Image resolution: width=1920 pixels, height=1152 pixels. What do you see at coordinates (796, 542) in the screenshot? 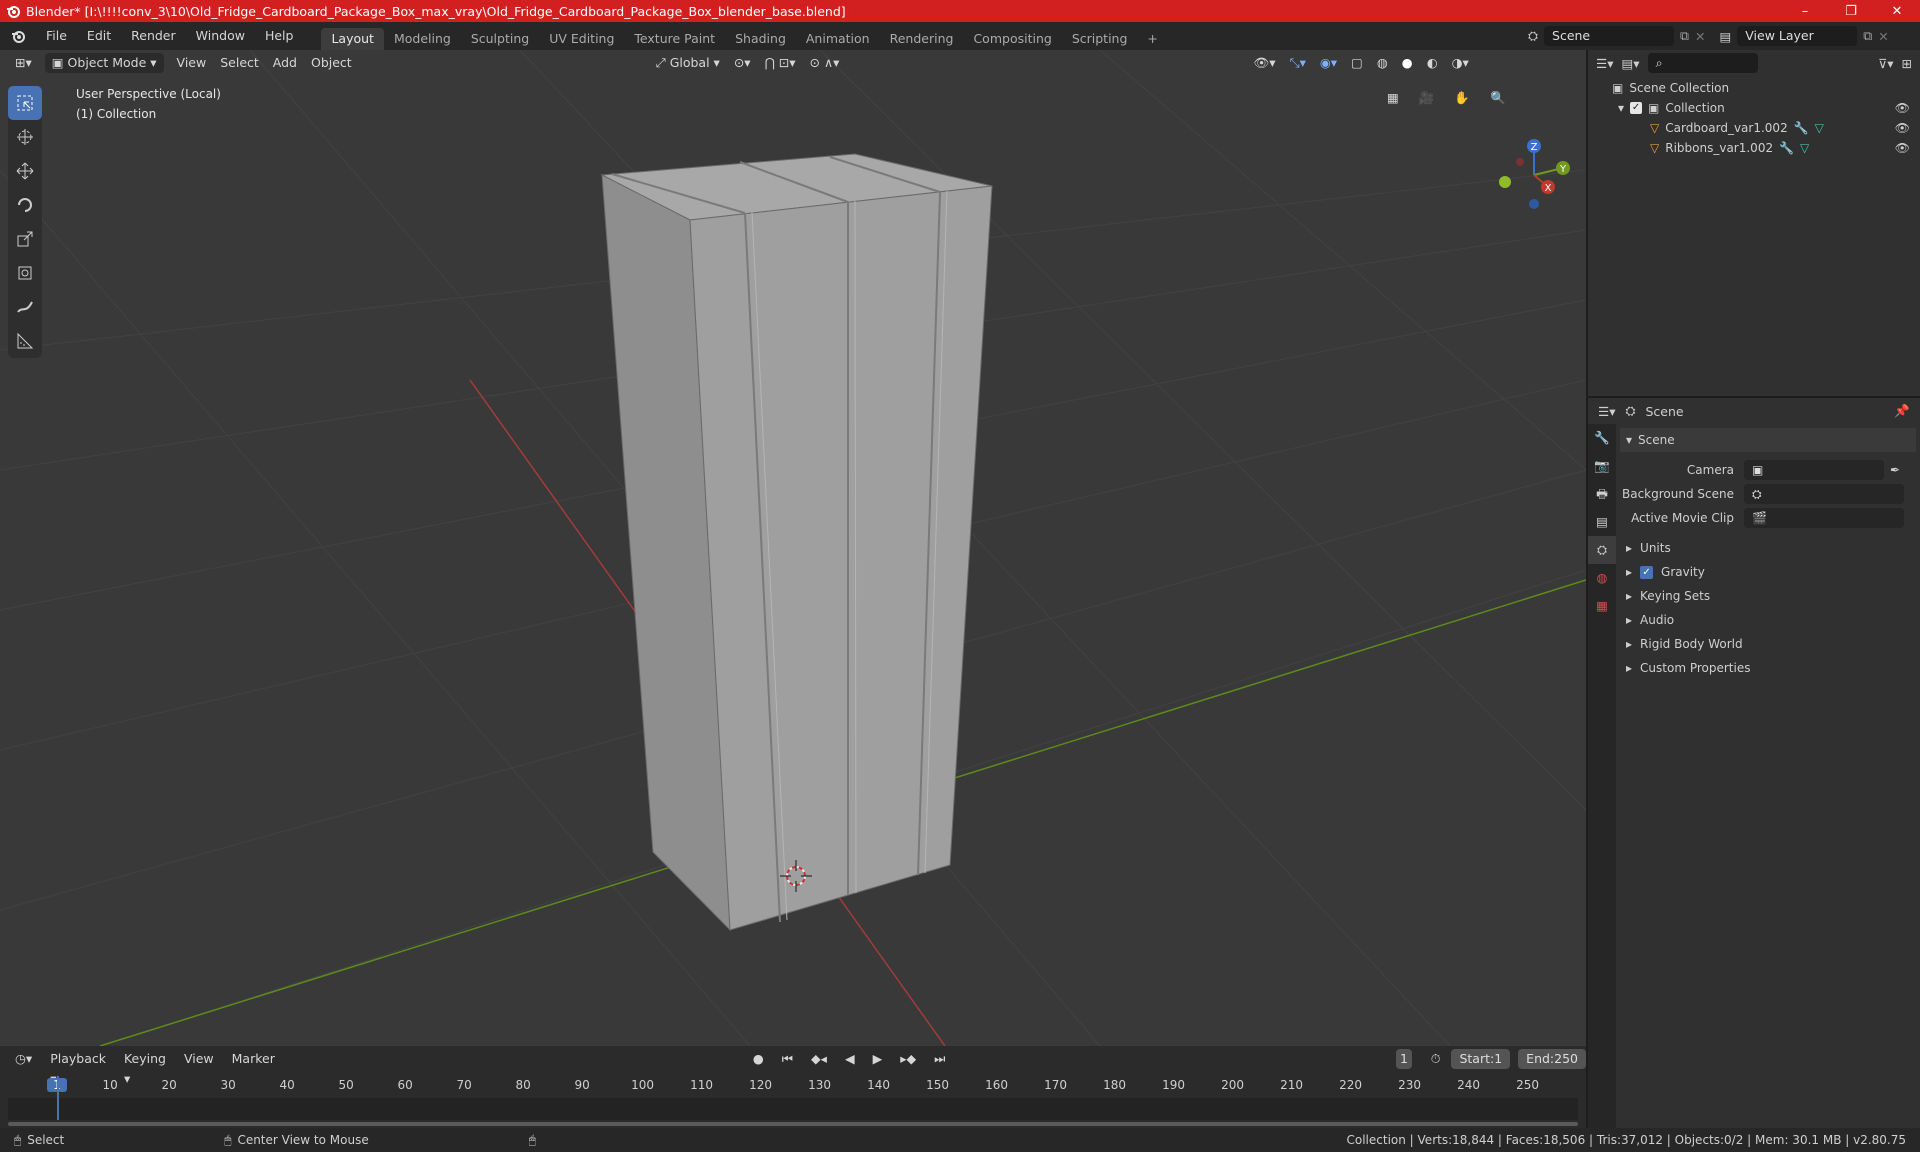
I see `cardboard-box-mesh` at bounding box center [796, 542].